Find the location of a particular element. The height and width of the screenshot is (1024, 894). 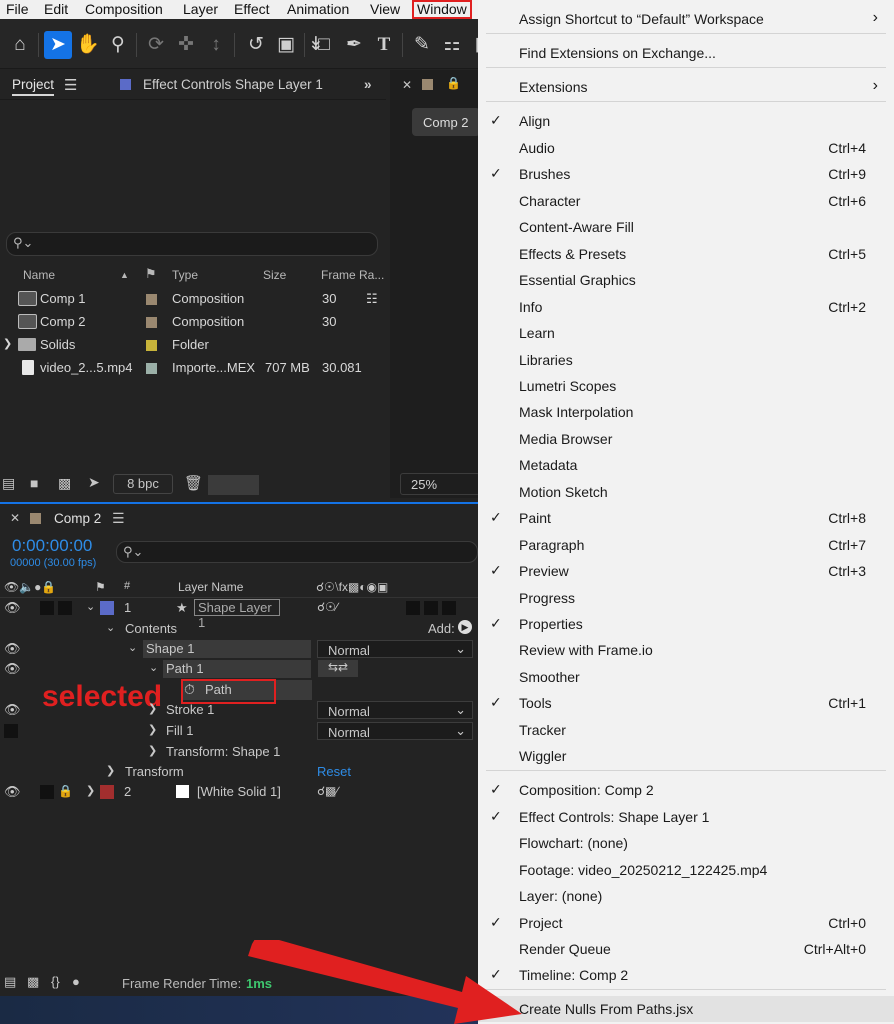

menu-item: Lumetri Scopes is located at coordinates (686, 386).